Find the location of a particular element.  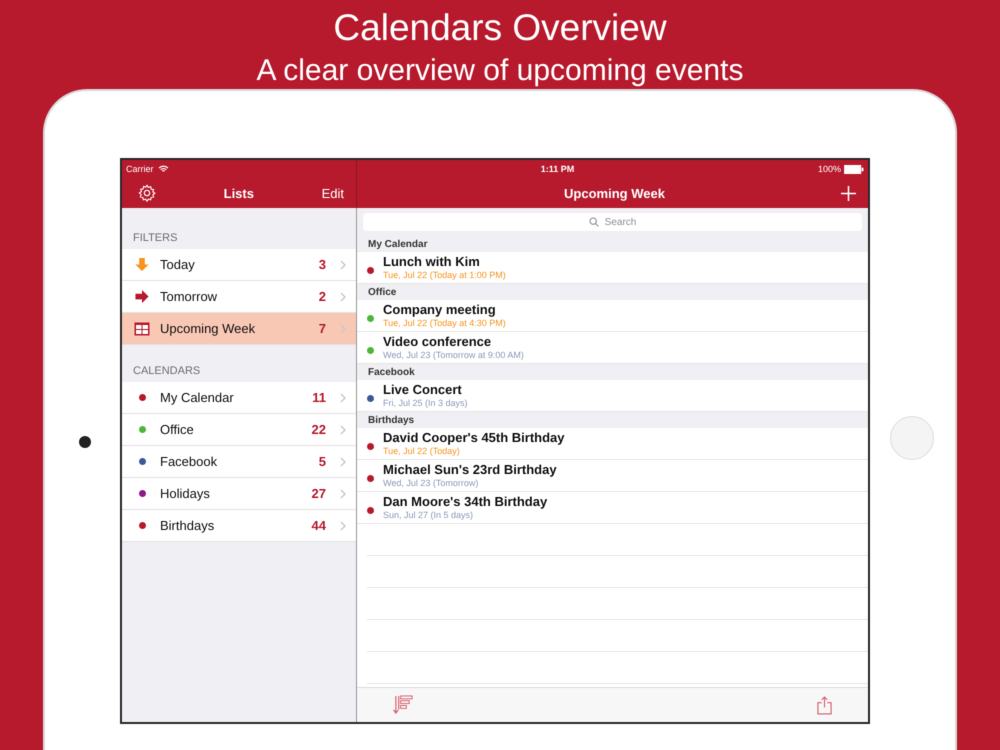

filter-item: Upcoming Week 7 is located at coordinates (239, 329).